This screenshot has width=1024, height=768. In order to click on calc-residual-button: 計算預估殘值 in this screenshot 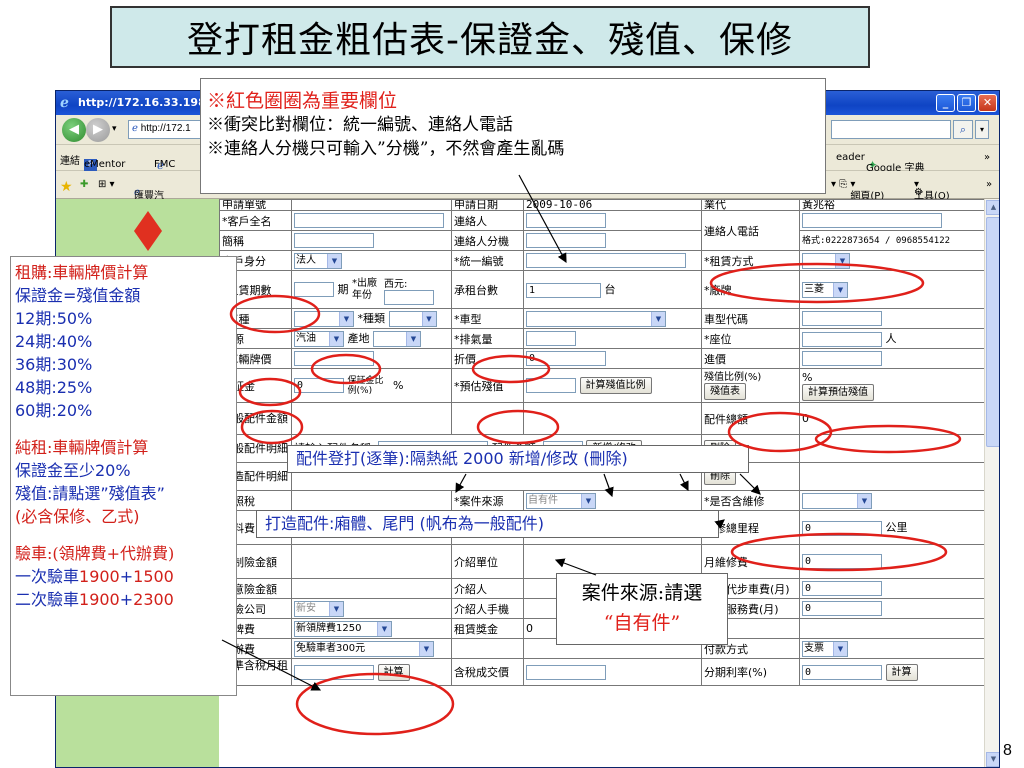, I will do `click(838, 392)`.